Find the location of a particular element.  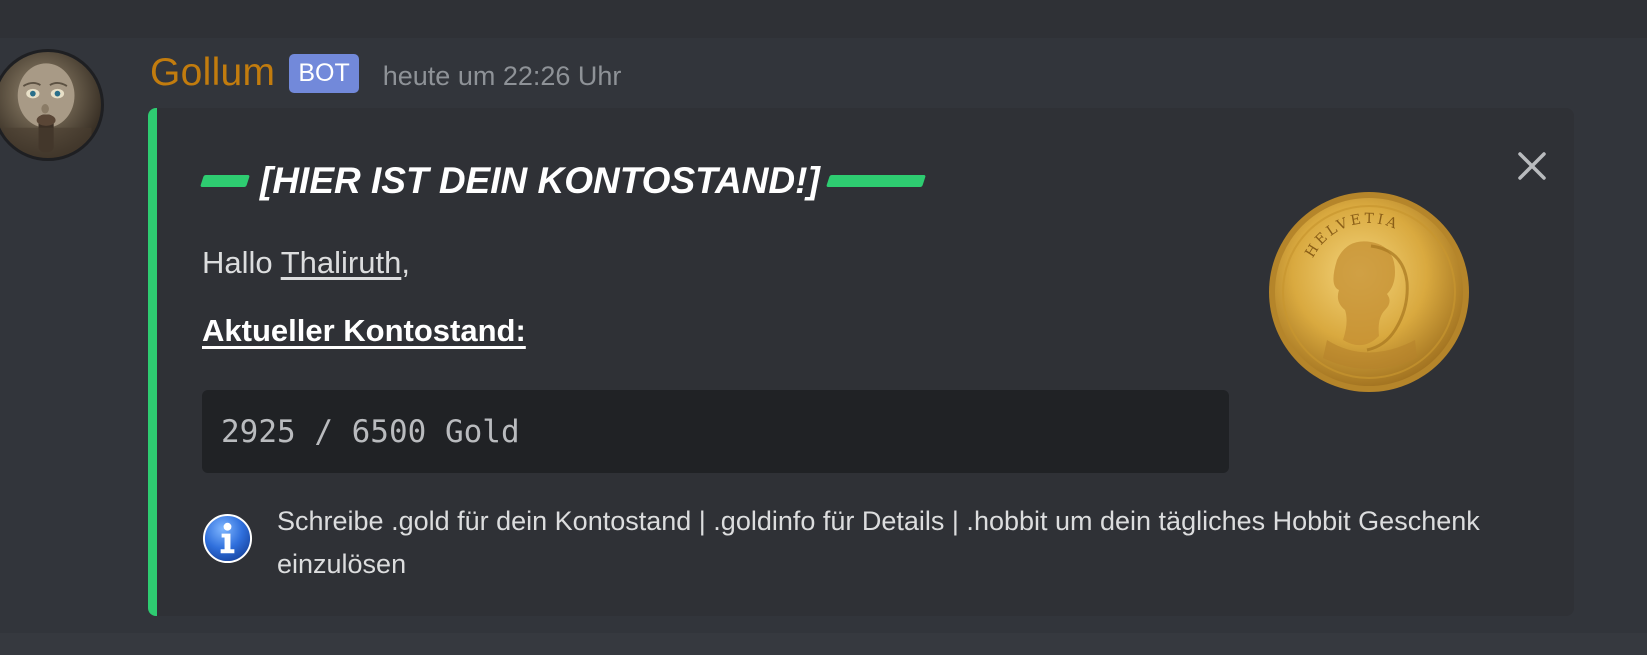

gold-coin-icon: HELVETIA is located at coordinates (1369, 292).